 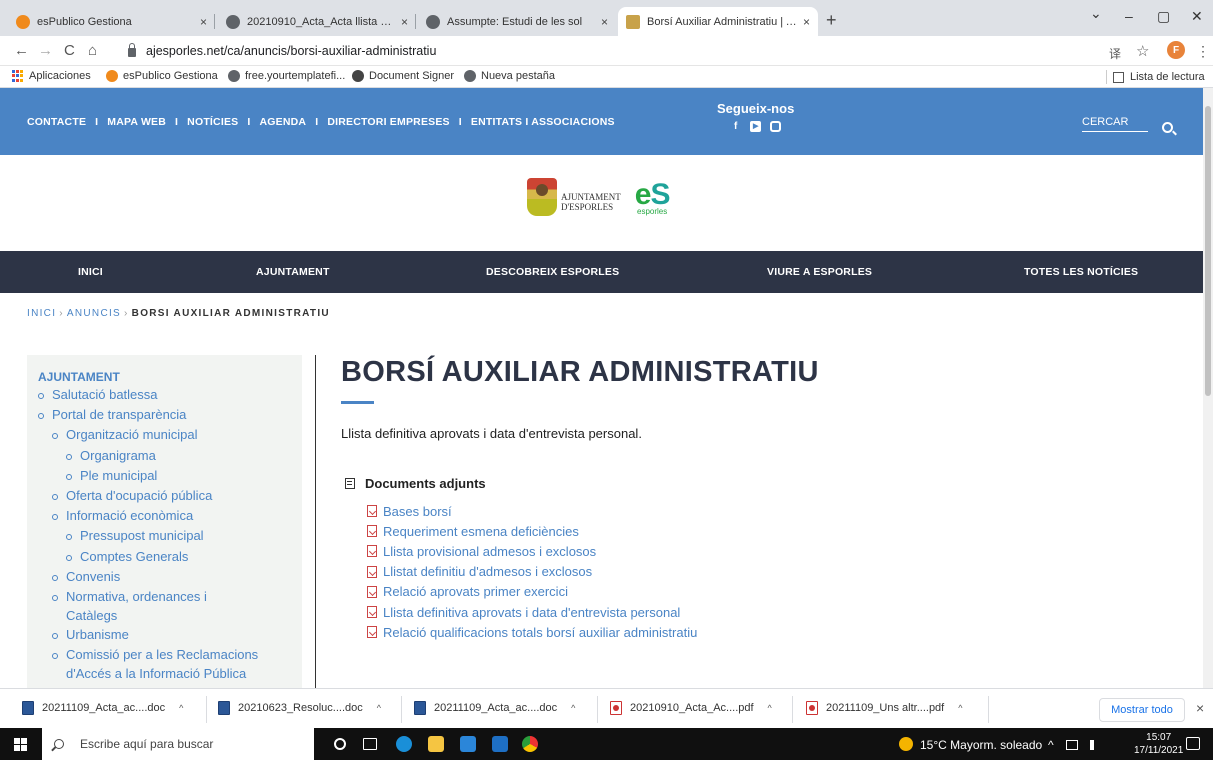 What do you see at coordinates (1193, 743) in the screenshot?
I see `notifications-icon` at bounding box center [1193, 743].